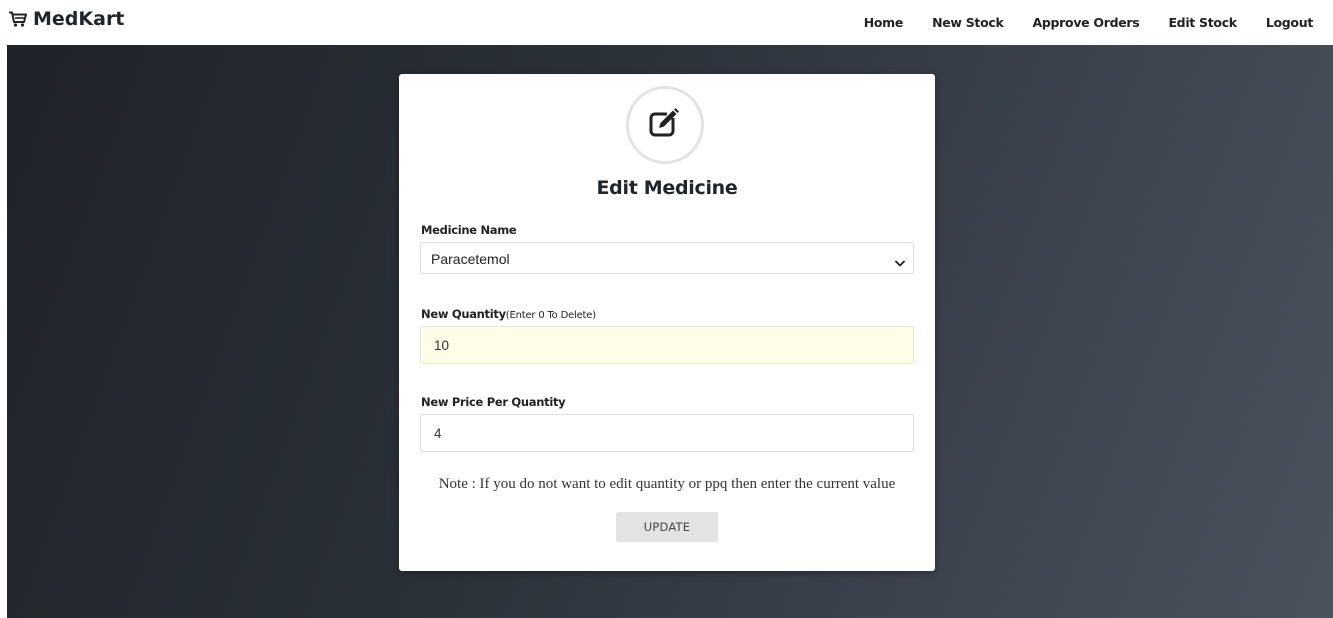 The width and height of the screenshot is (1333, 618). Describe the element at coordinates (1202, 22) in the screenshot. I see `nav-edit-stock: Edit Stock` at that location.